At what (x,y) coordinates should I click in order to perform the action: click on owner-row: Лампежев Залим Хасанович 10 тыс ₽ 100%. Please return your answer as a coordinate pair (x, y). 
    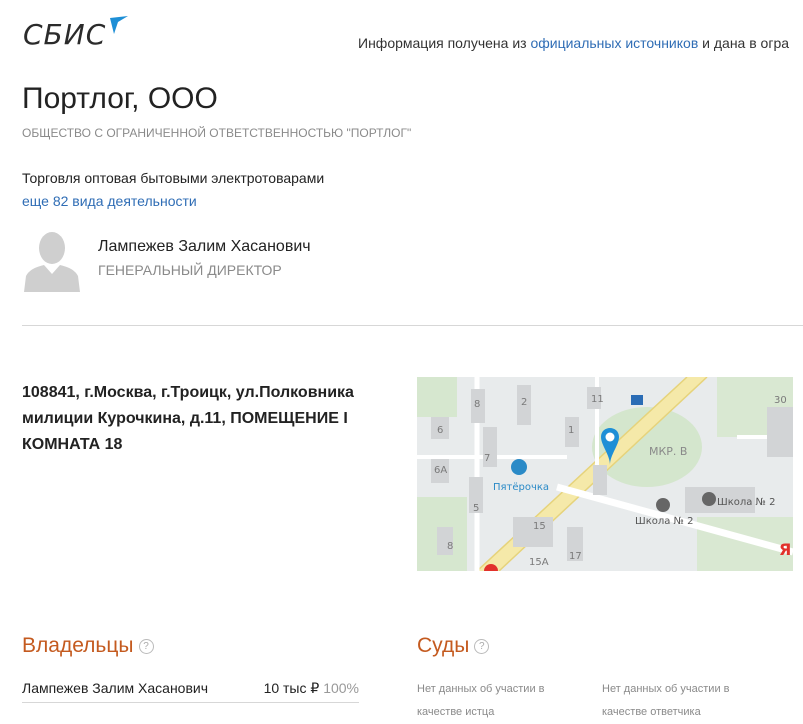
    Looking at the image, I should click on (190, 688).